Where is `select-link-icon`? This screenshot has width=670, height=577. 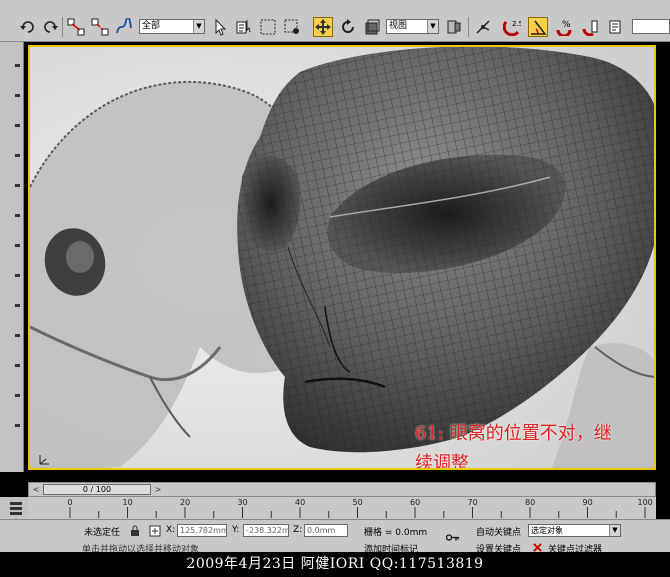
select-link-icon is located at coordinates (76, 27).